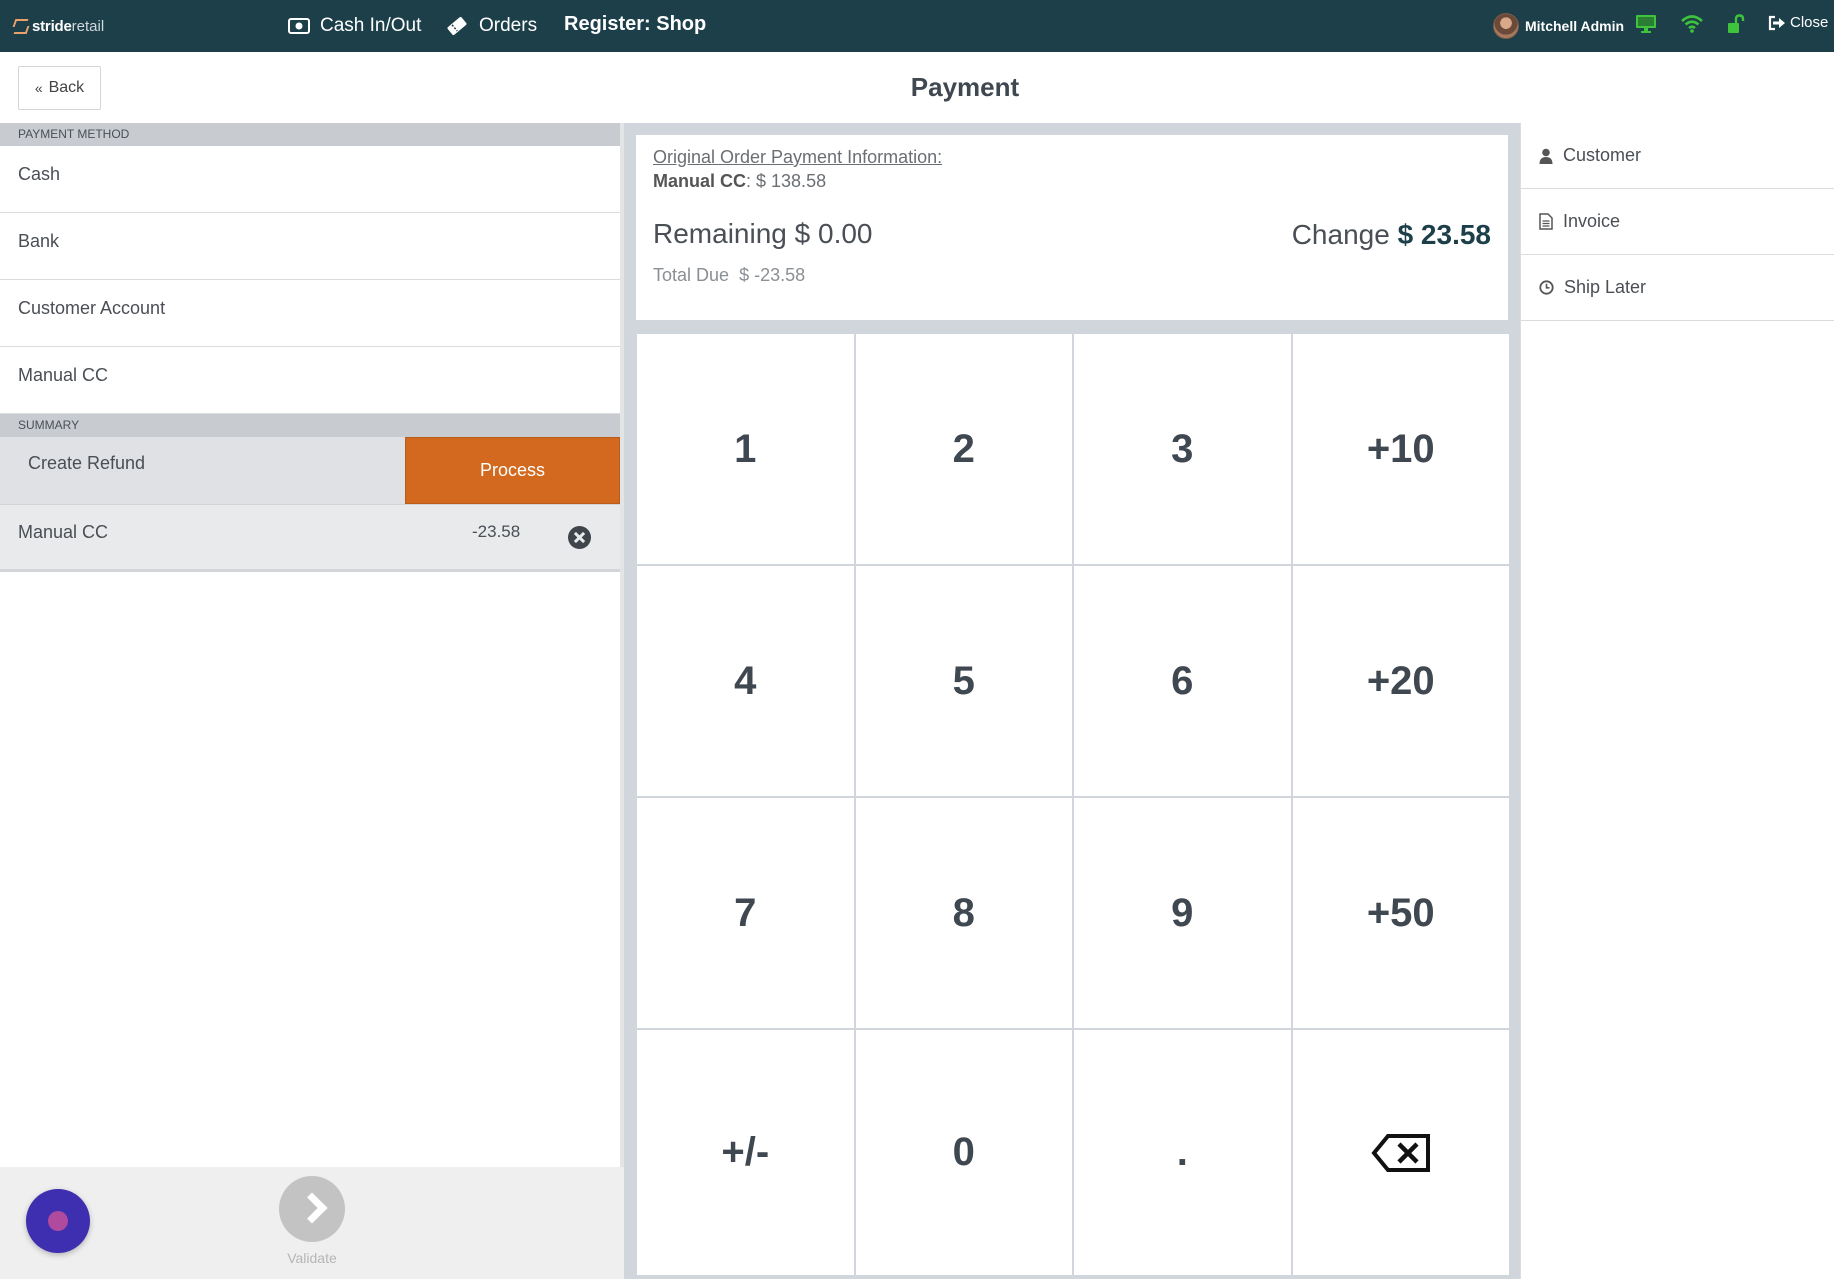 The width and height of the screenshot is (1834, 1279). Describe the element at coordinates (833, 233) in the screenshot. I see `remaining-value: $ 0.00` at that location.